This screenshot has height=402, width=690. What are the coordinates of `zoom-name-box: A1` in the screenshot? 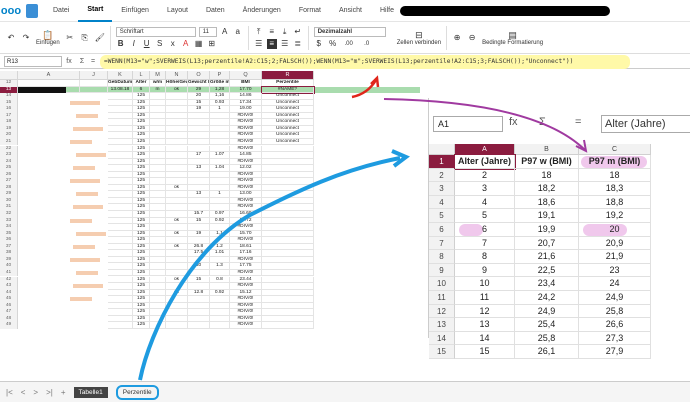 It's located at (468, 124).